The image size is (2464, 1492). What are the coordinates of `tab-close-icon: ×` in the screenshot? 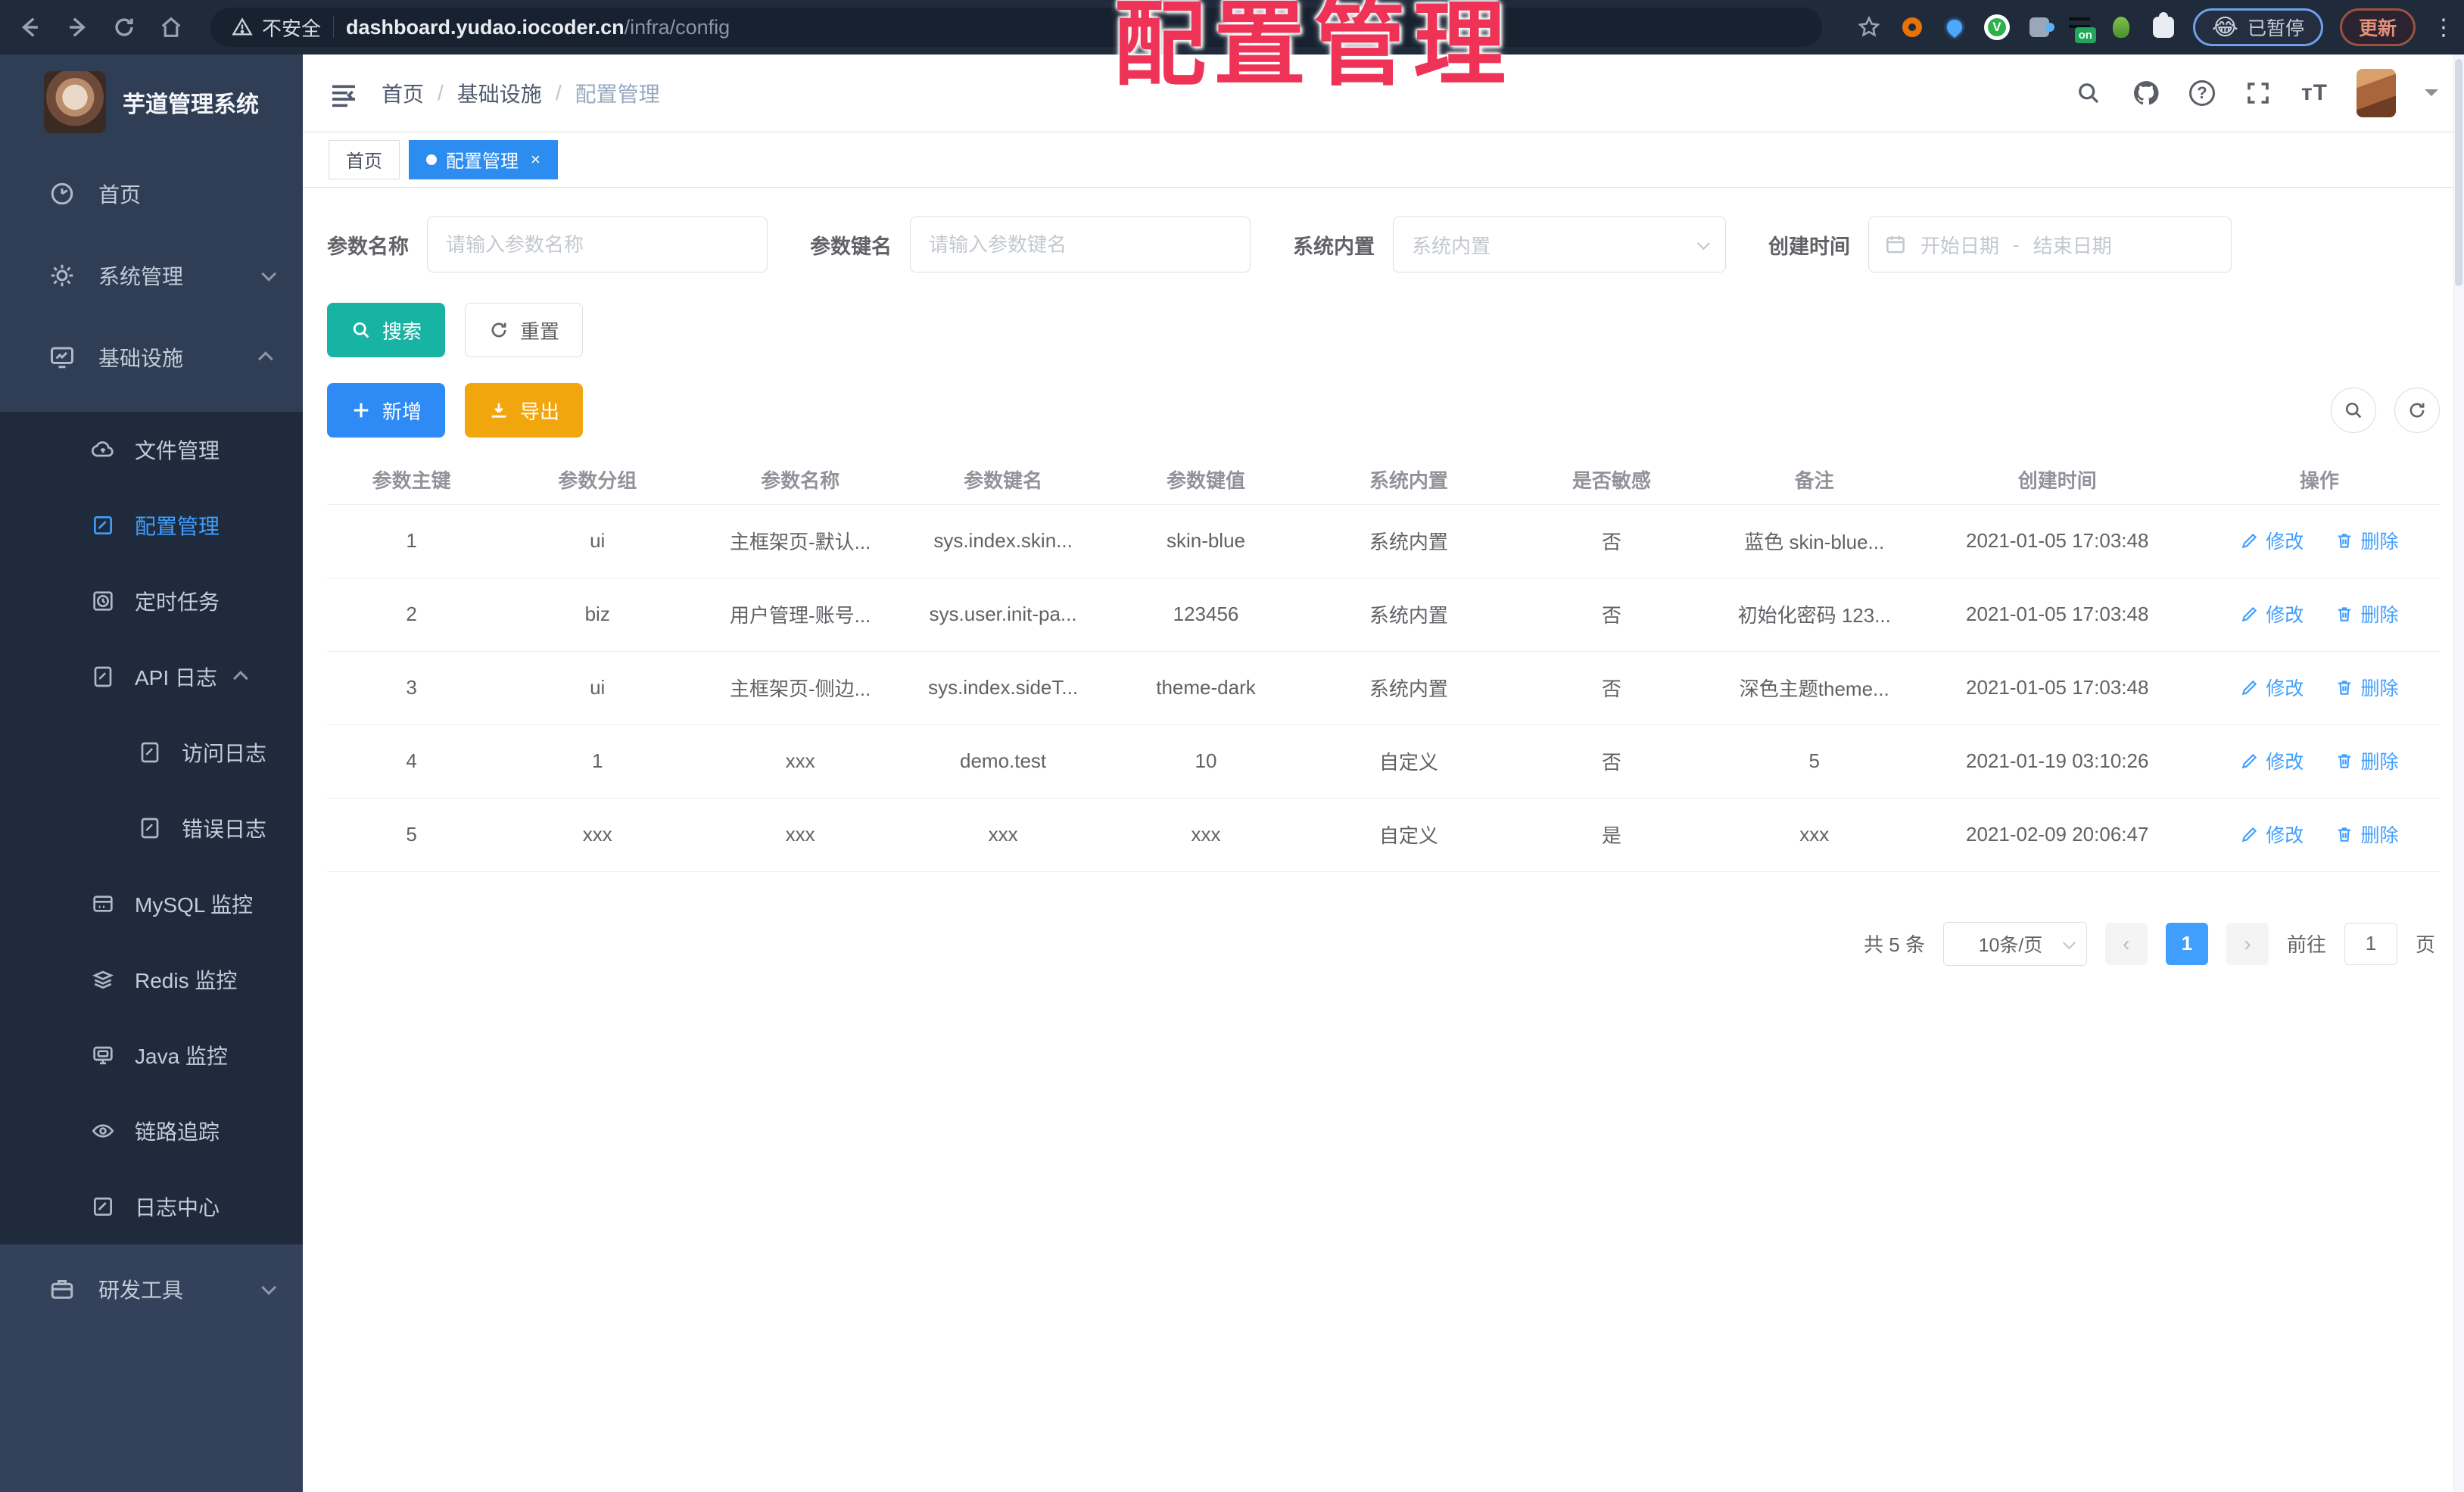 It's located at (535, 160).